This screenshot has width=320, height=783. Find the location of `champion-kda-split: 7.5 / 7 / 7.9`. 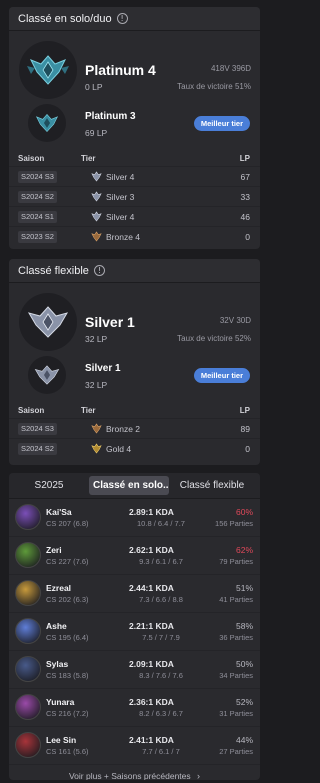

champion-kda-split: 7.5 / 7 / 7.9 is located at coordinates (161, 637).